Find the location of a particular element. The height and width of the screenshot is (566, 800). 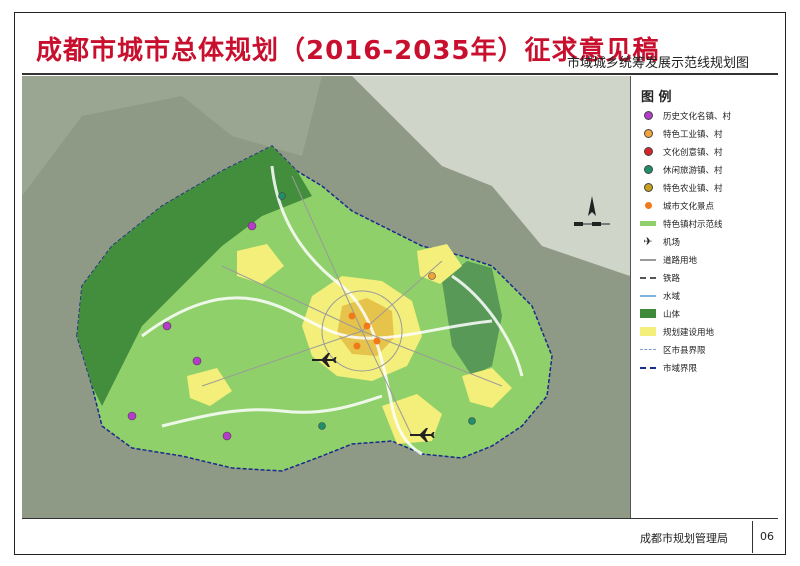

legend-label: 市域界限 is located at coordinates (680, 368).